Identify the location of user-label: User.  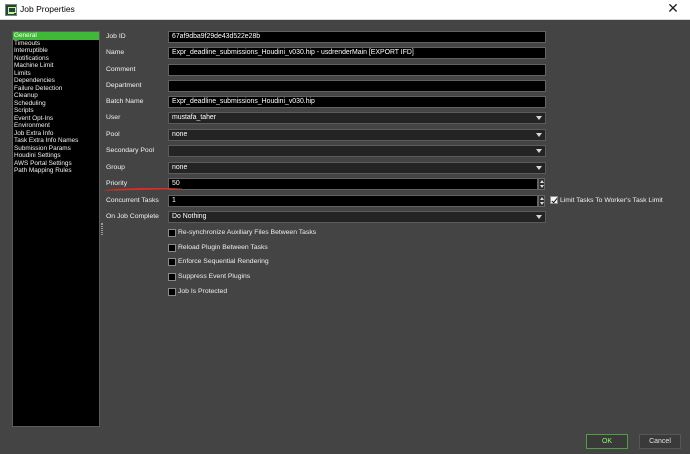
(113, 117).